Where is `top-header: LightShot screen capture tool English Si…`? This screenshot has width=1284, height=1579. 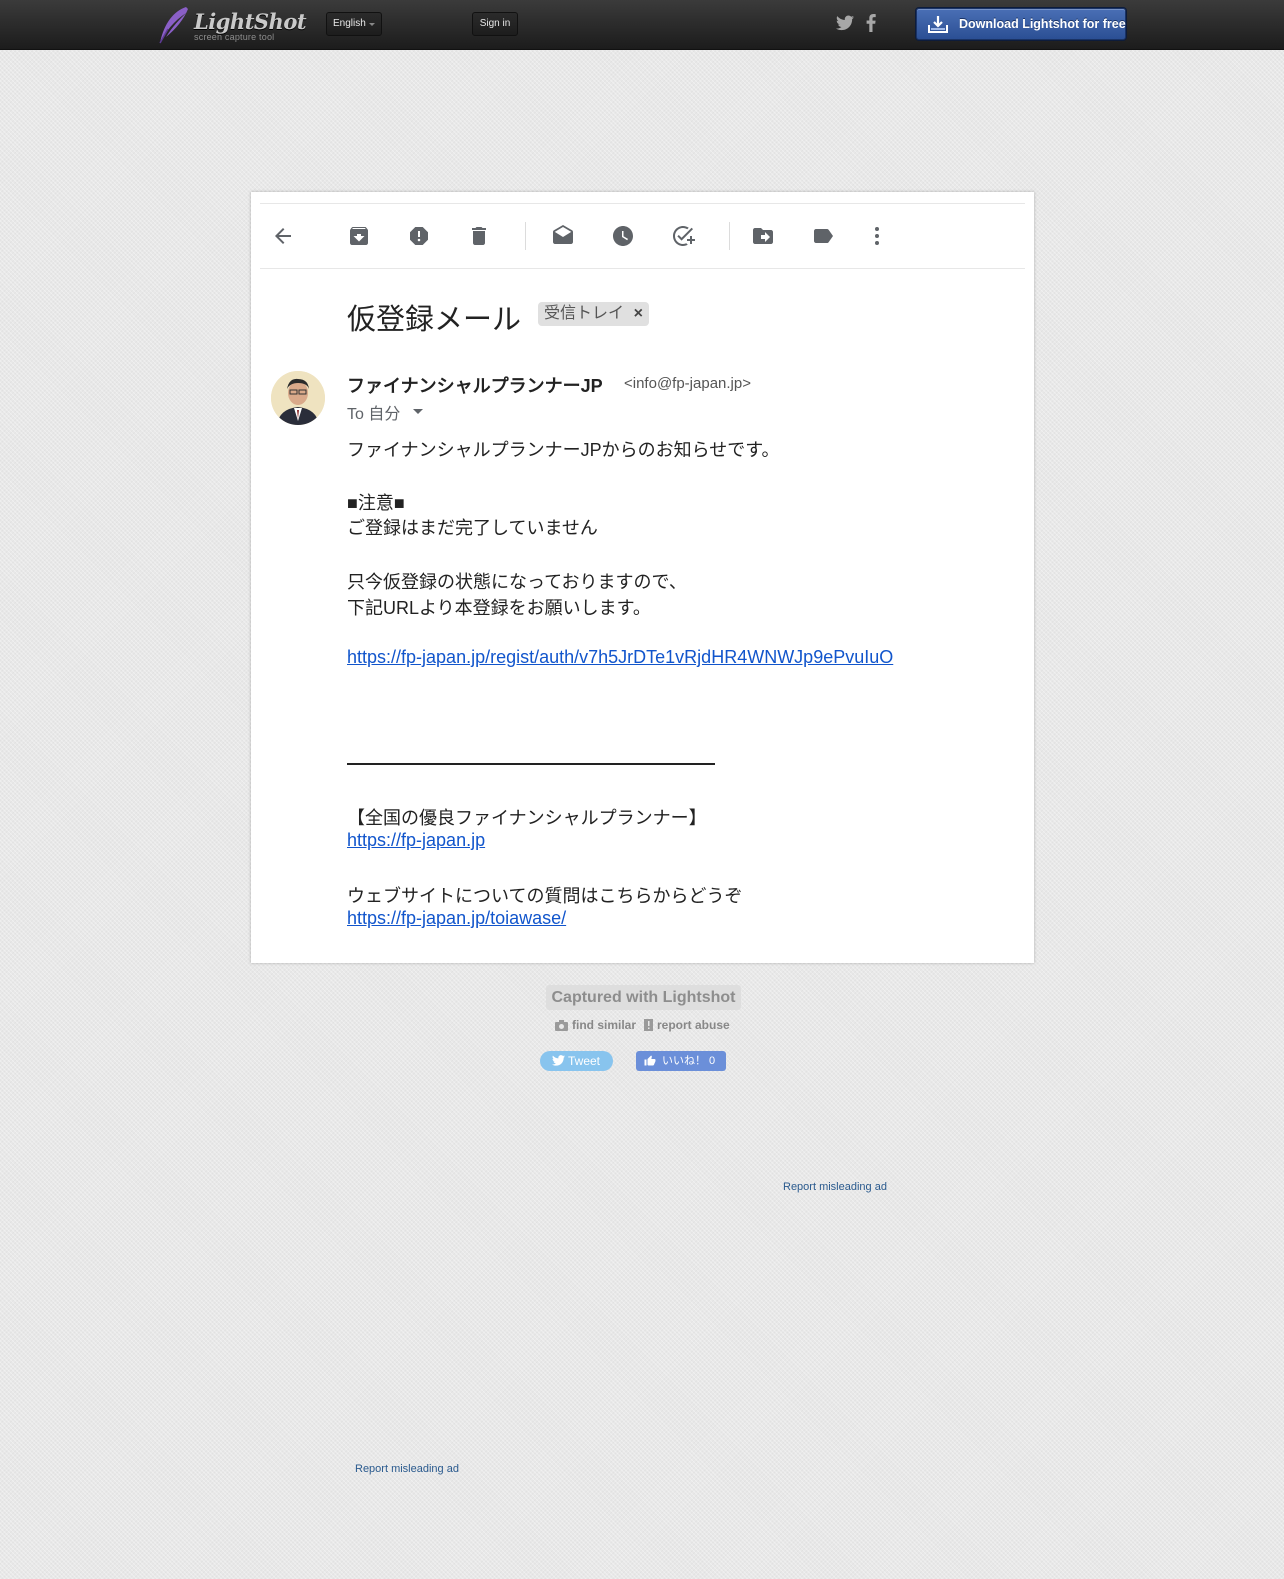
top-header: LightShot screen capture tool English Si… is located at coordinates (642, 25).